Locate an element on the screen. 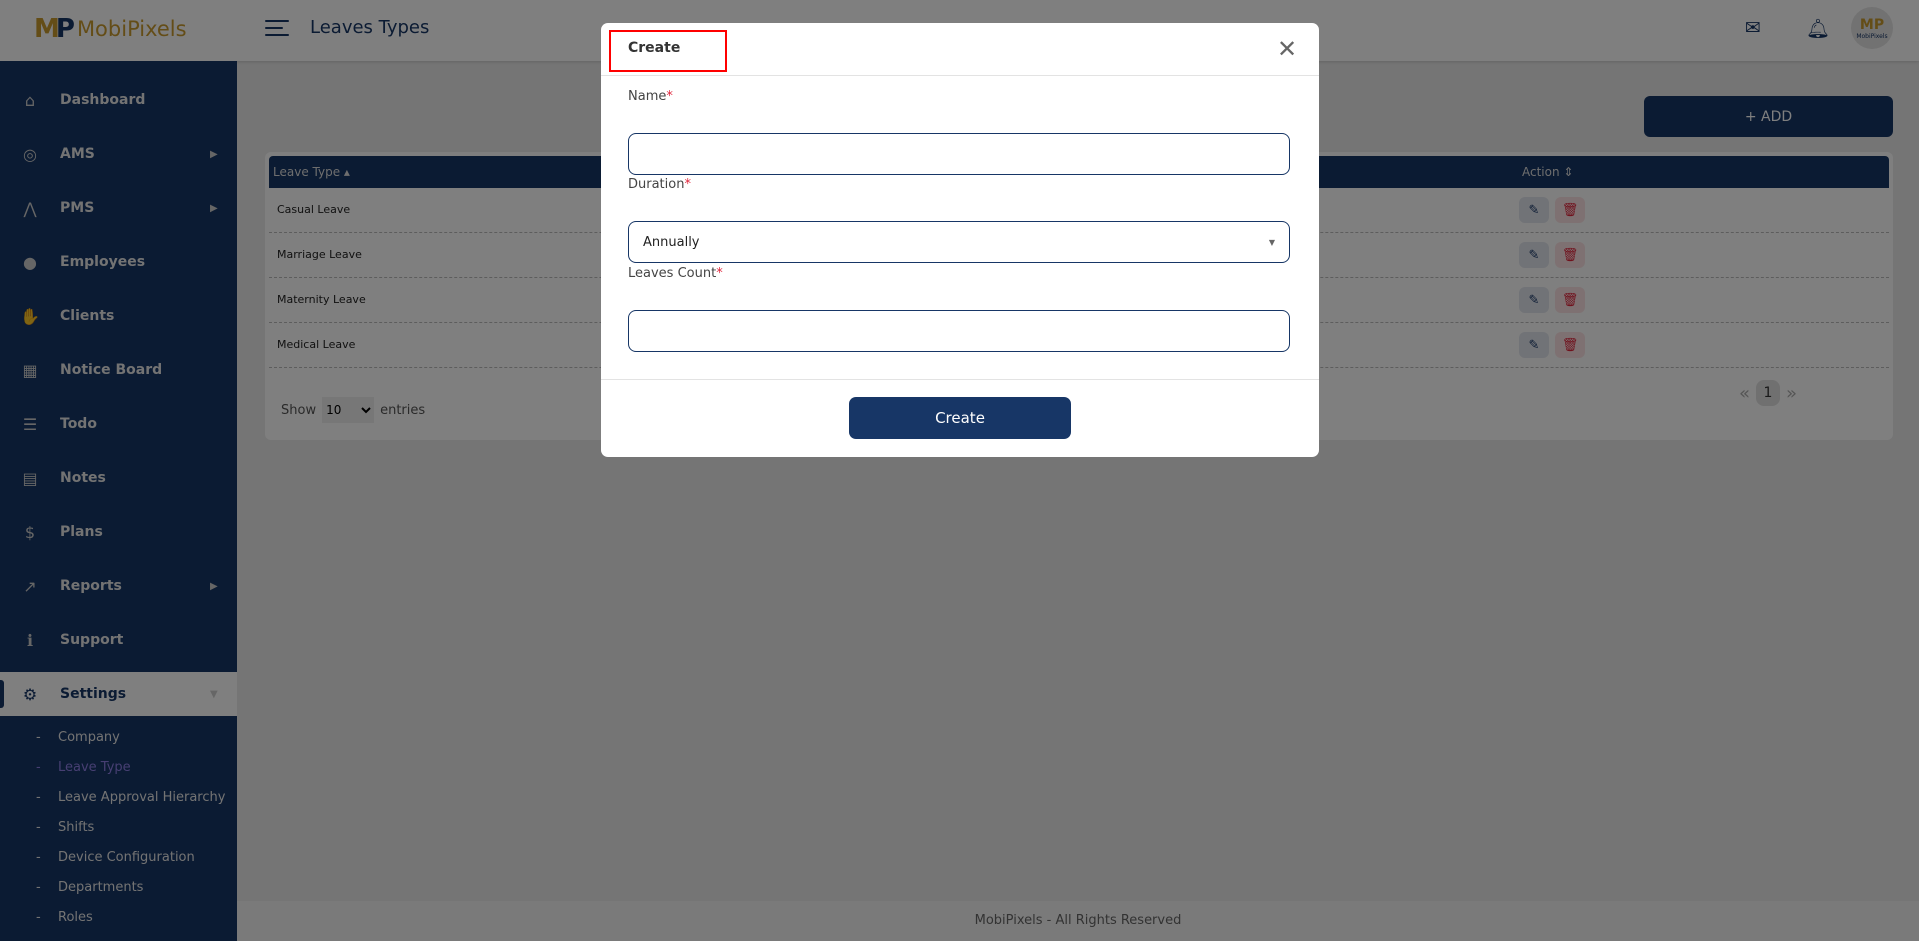 Image resolution: width=1919 pixels, height=941 pixels. leaves-count-input is located at coordinates (959, 331).